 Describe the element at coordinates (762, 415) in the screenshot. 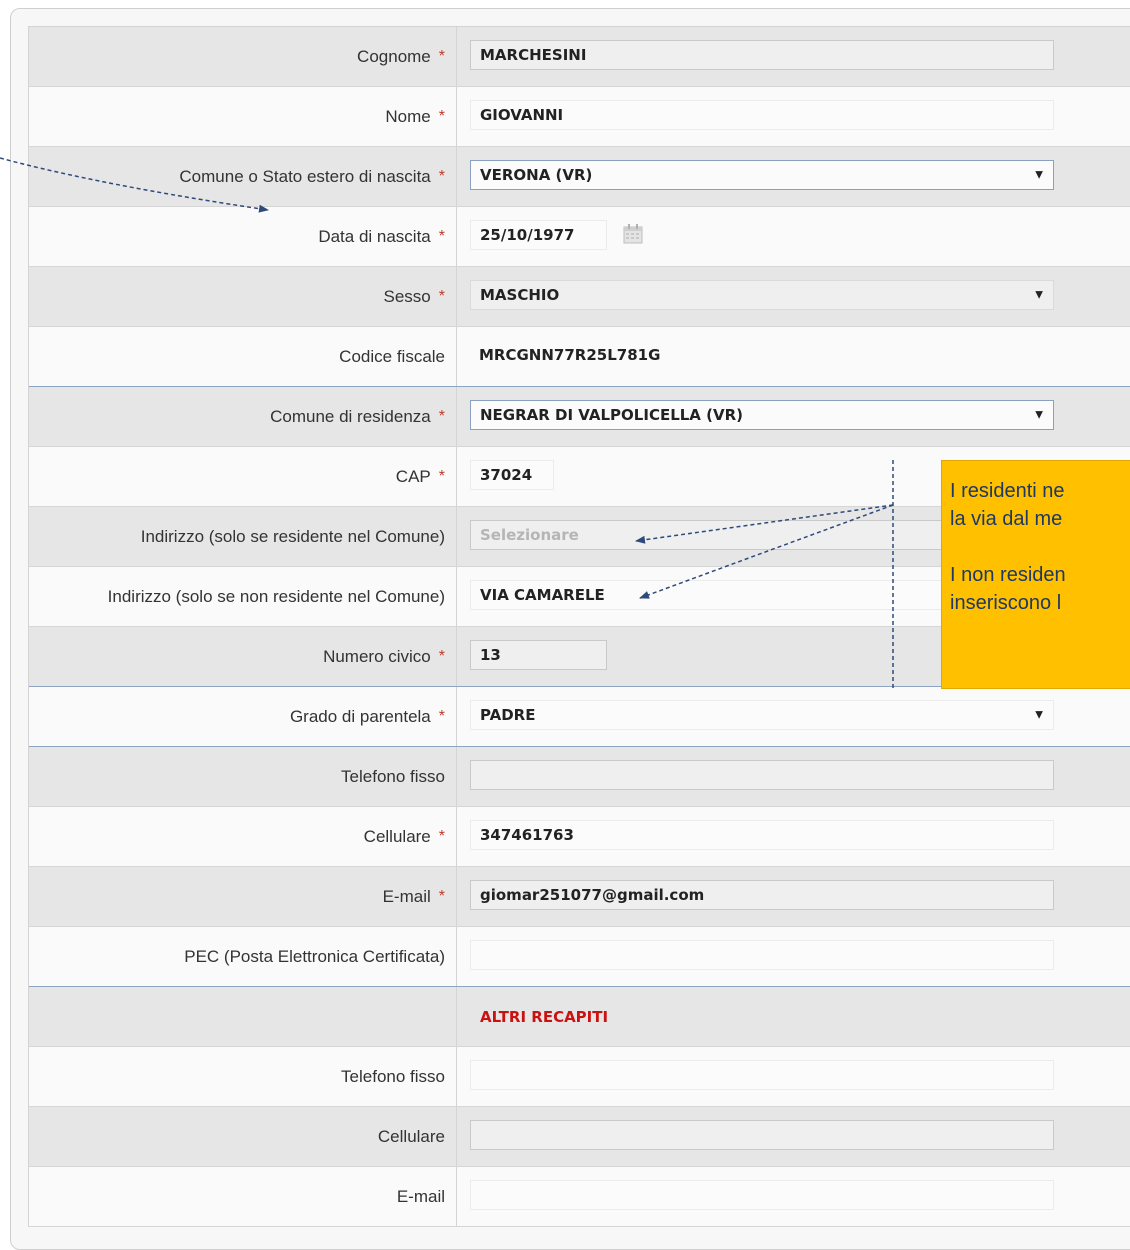

I see `comune-residenza-select: NEGRAR DI VALPOLICELLA (VR) ▼` at that location.